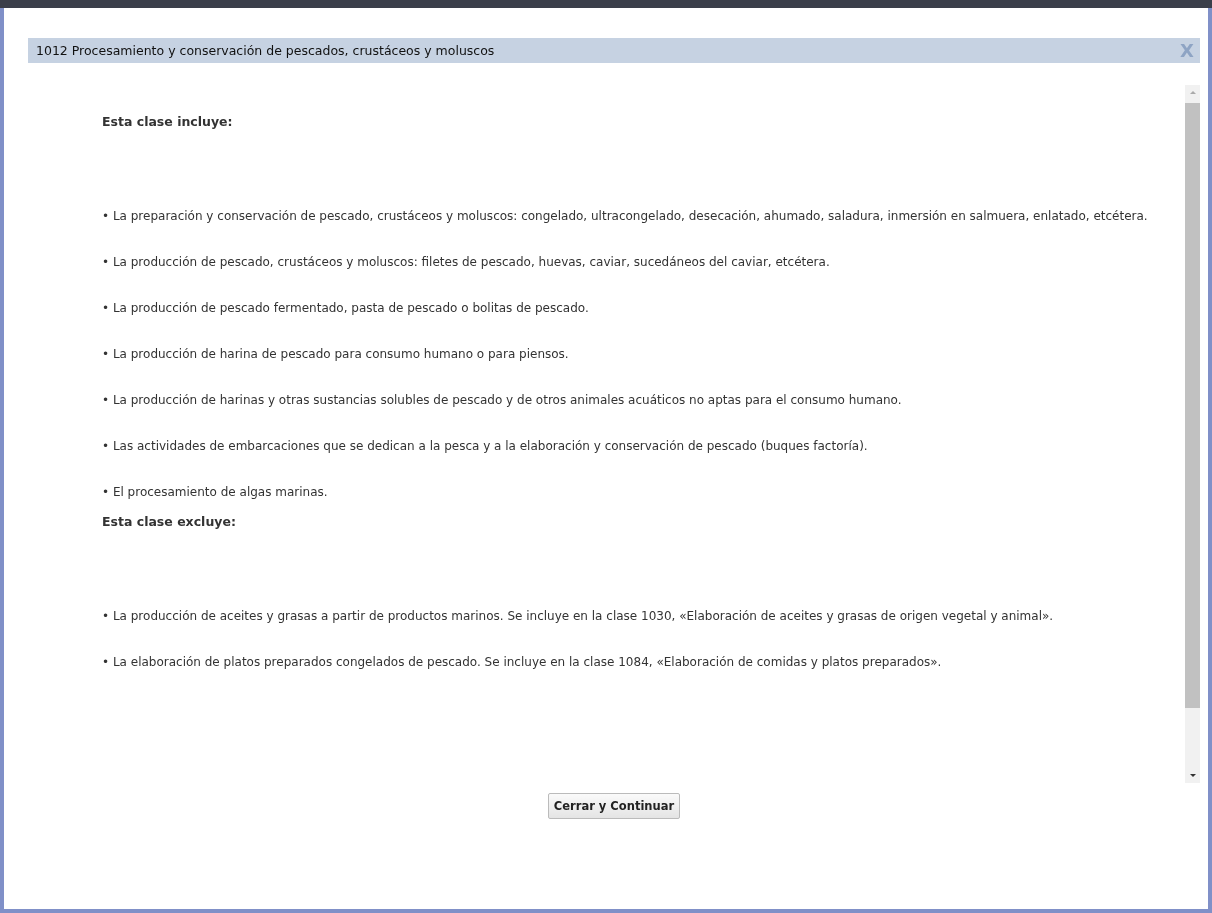  What do you see at coordinates (614, 806) in the screenshot?
I see `close-continue-button: Cerrar y Continuar` at bounding box center [614, 806].